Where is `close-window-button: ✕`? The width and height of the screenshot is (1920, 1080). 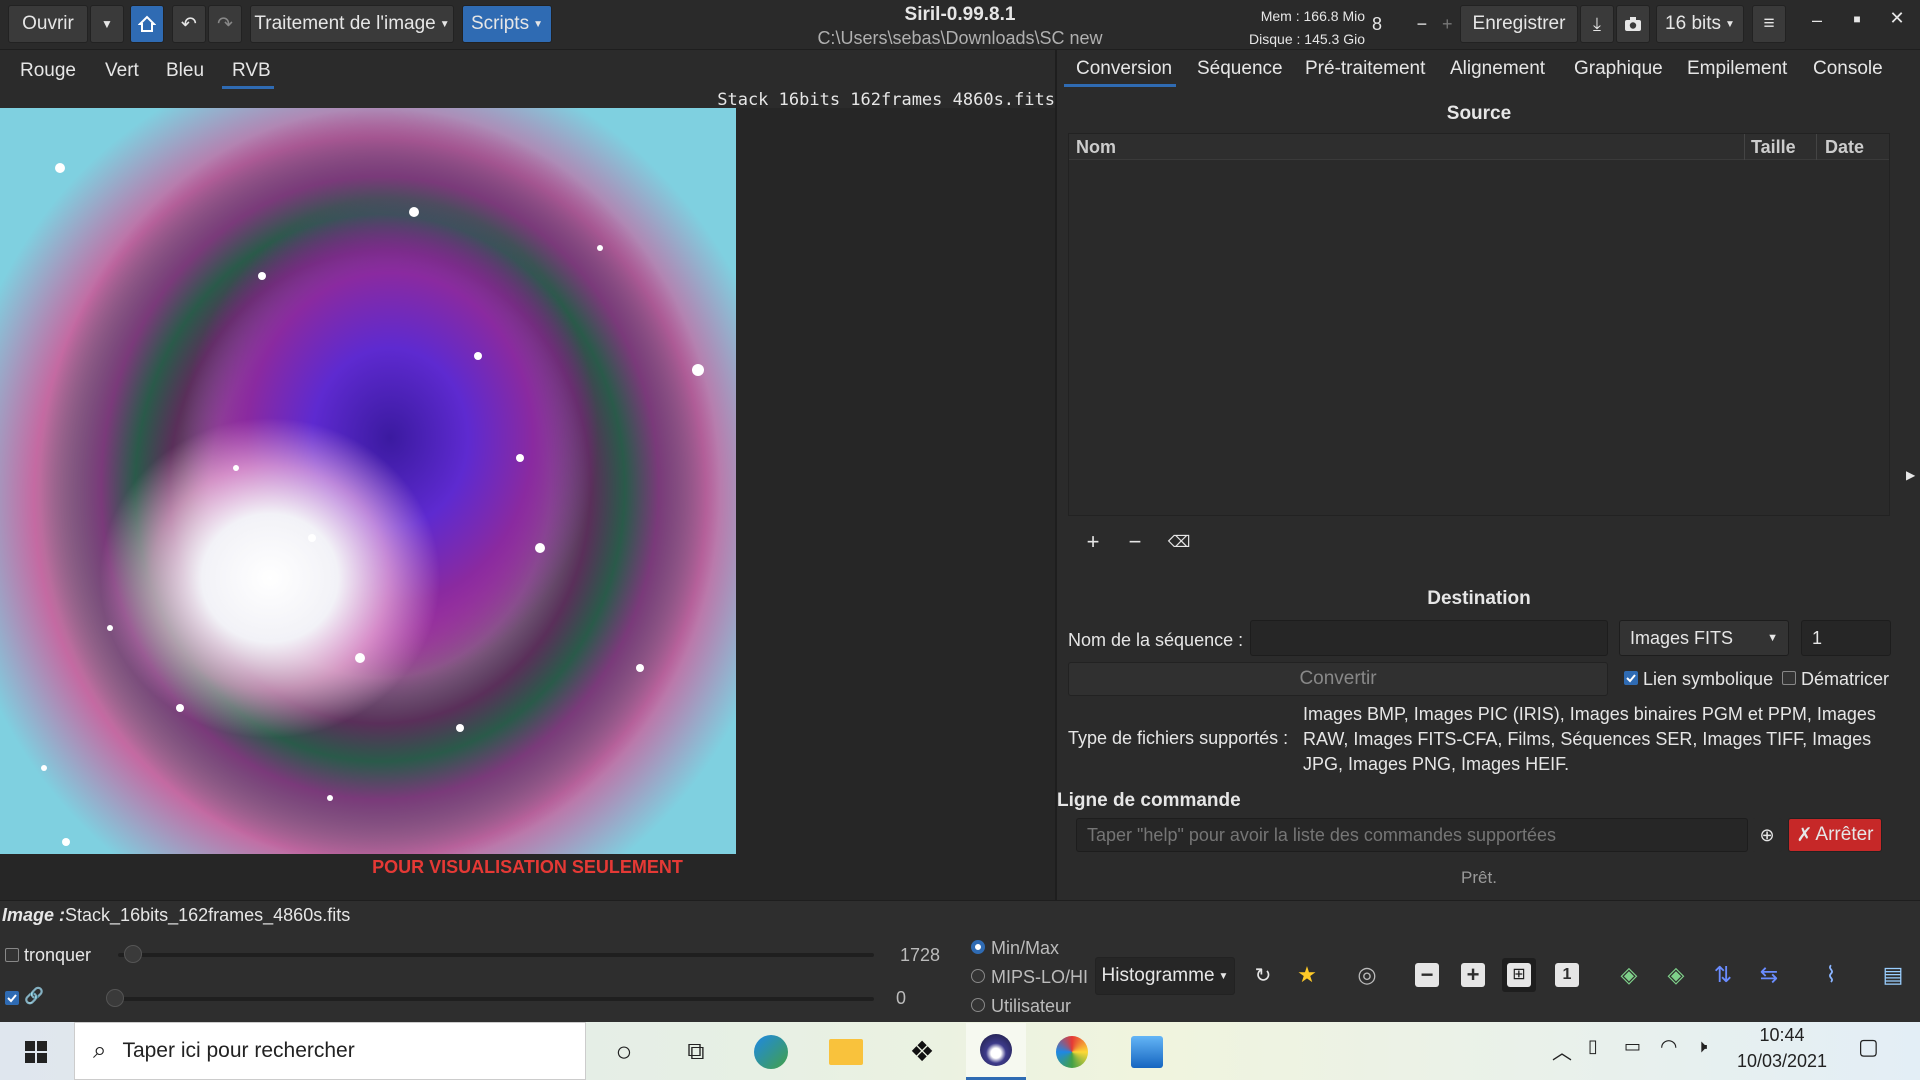 close-window-button: ✕ is located at coordinates (1897, 23).